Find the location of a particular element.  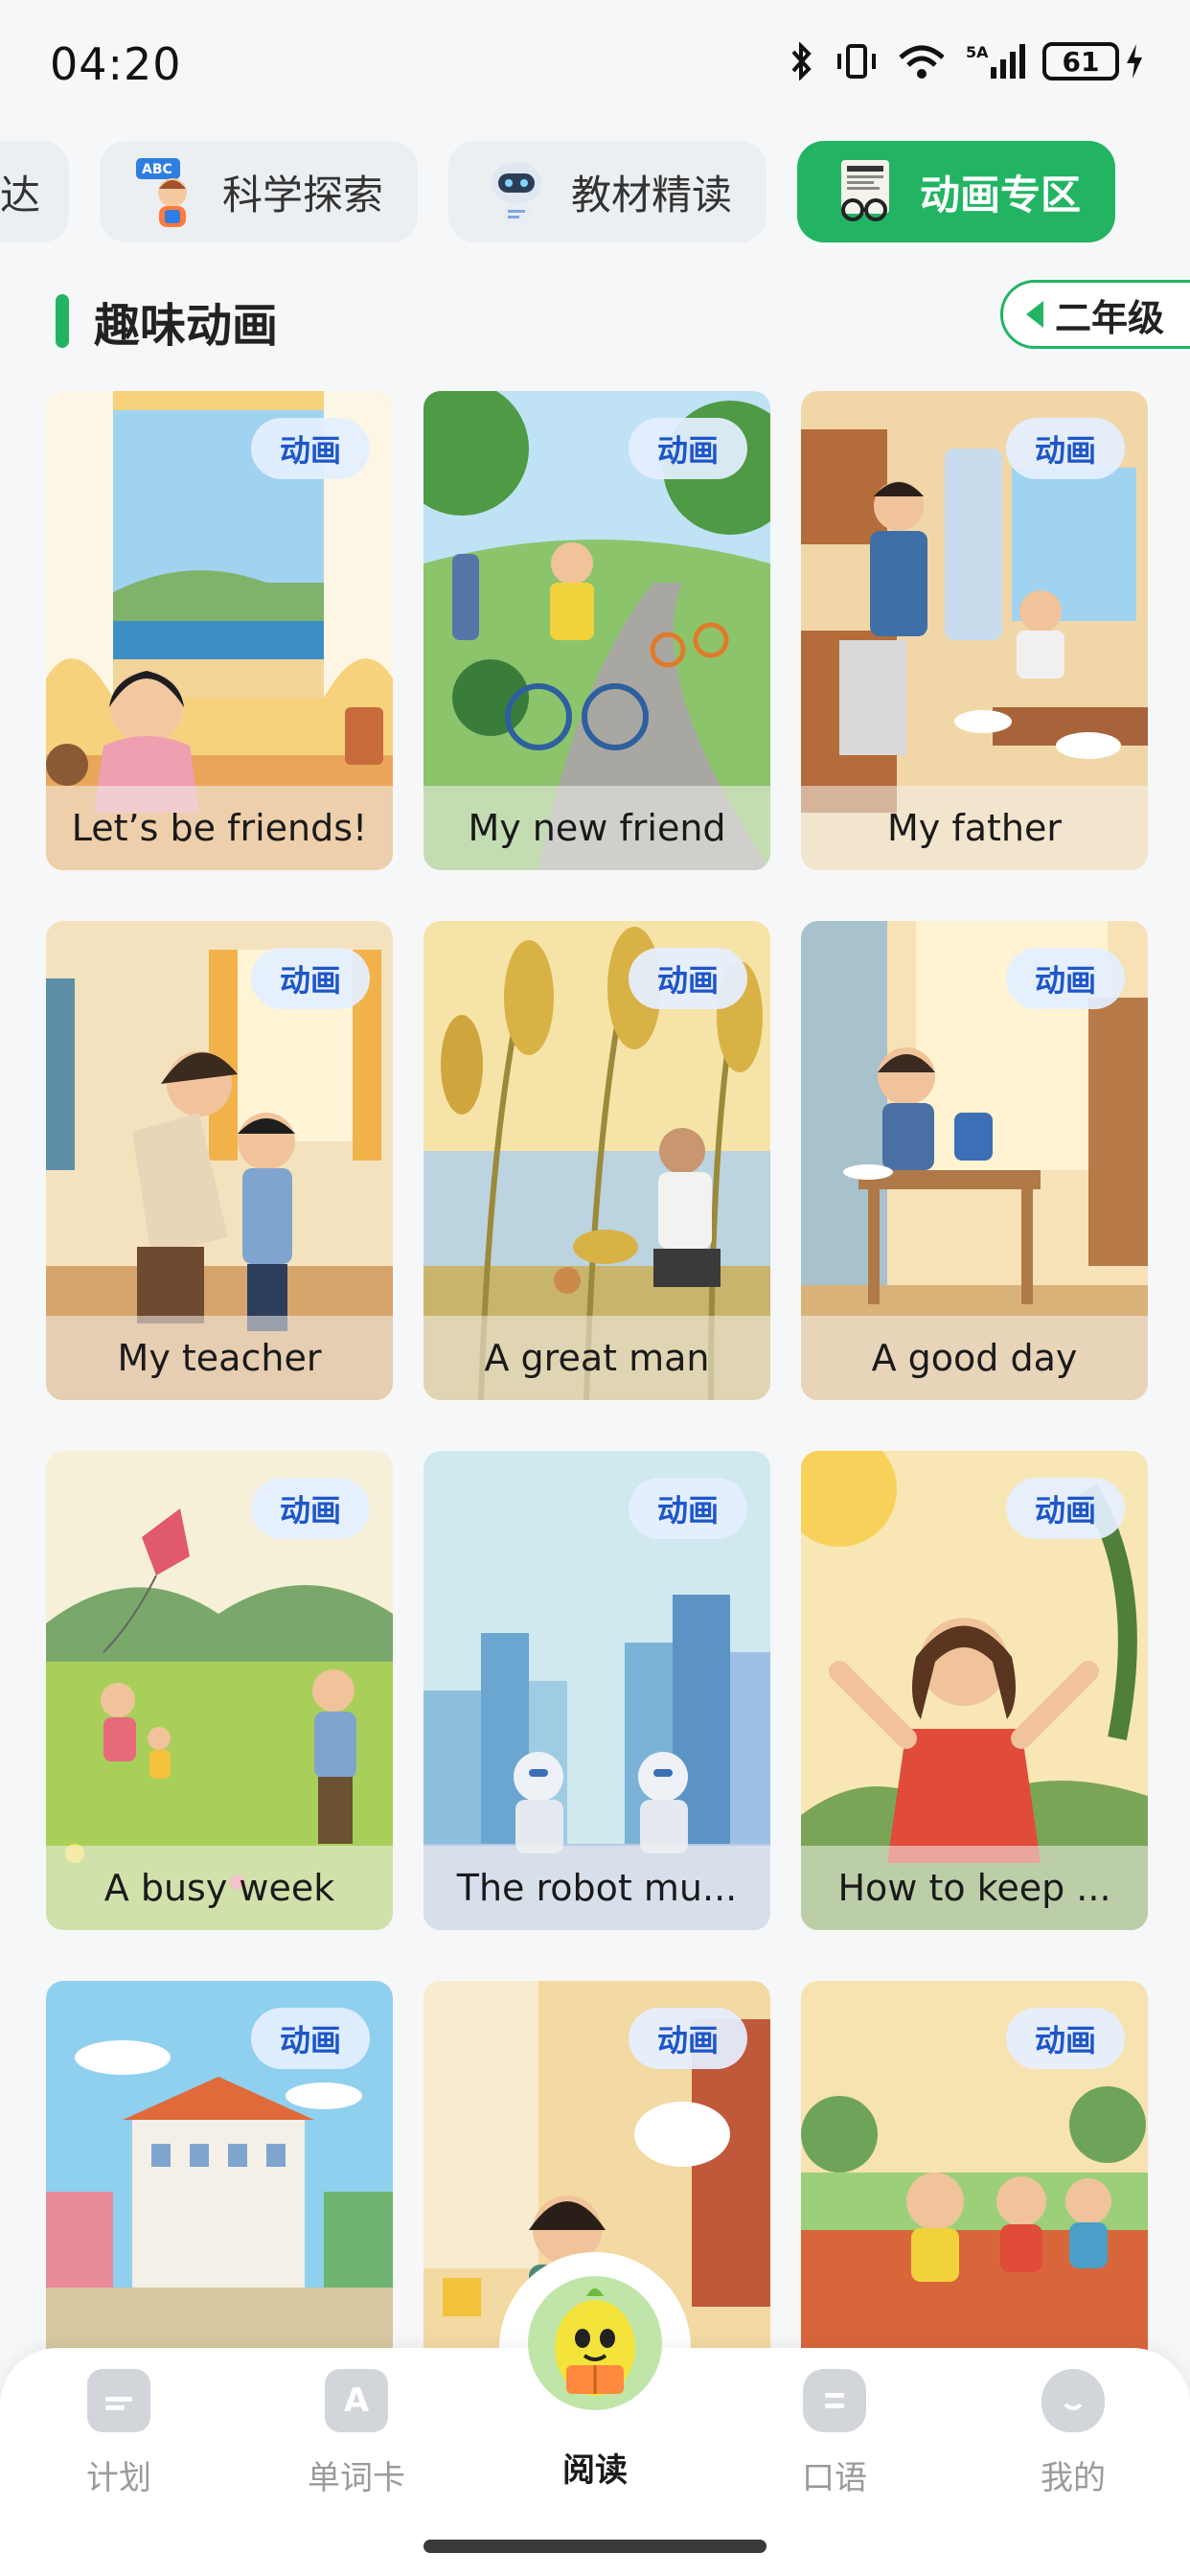

nav-item-reading: 阅读 is located at coordinates (595, 2467).